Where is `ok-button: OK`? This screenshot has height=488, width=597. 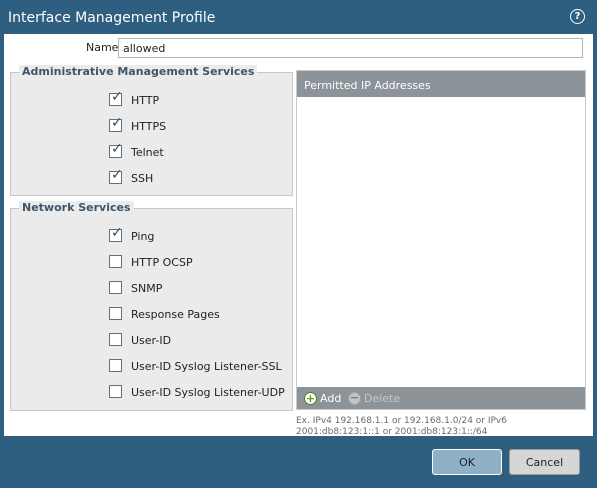 ok-button: OK is located at coordinates (467, 462).